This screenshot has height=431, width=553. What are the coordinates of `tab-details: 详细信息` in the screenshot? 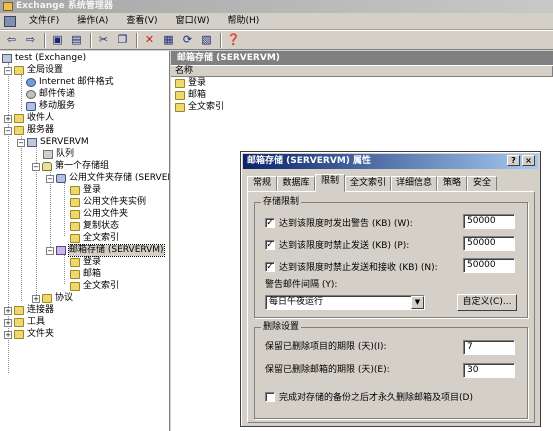 It's located at (414, 183).